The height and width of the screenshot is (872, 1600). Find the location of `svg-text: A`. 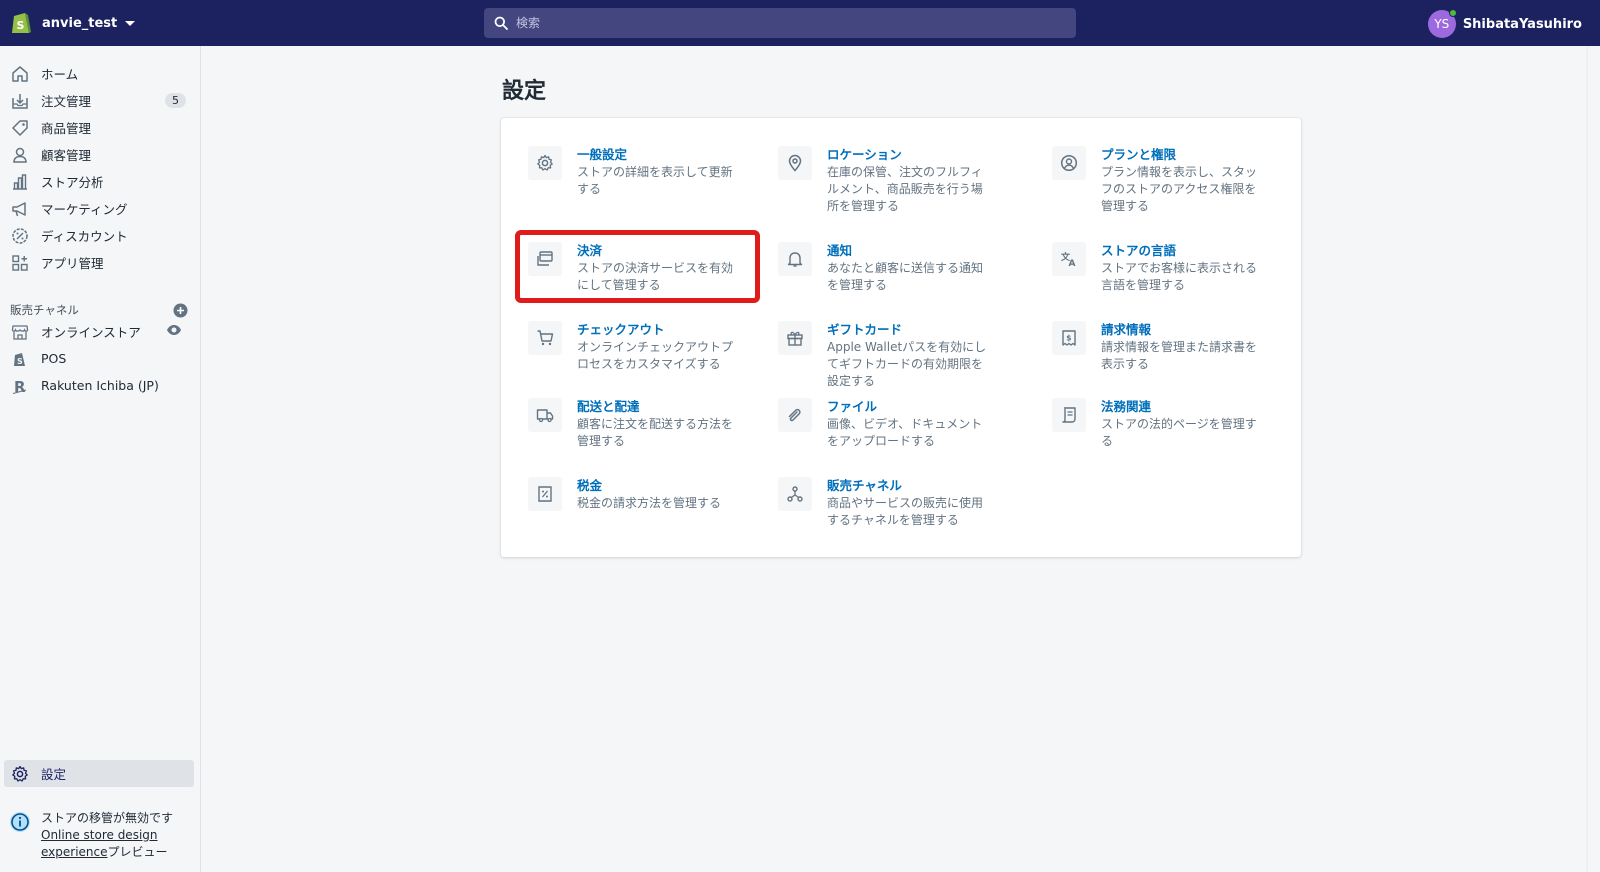

svg-text: A is located at coordinates (1072, 263).